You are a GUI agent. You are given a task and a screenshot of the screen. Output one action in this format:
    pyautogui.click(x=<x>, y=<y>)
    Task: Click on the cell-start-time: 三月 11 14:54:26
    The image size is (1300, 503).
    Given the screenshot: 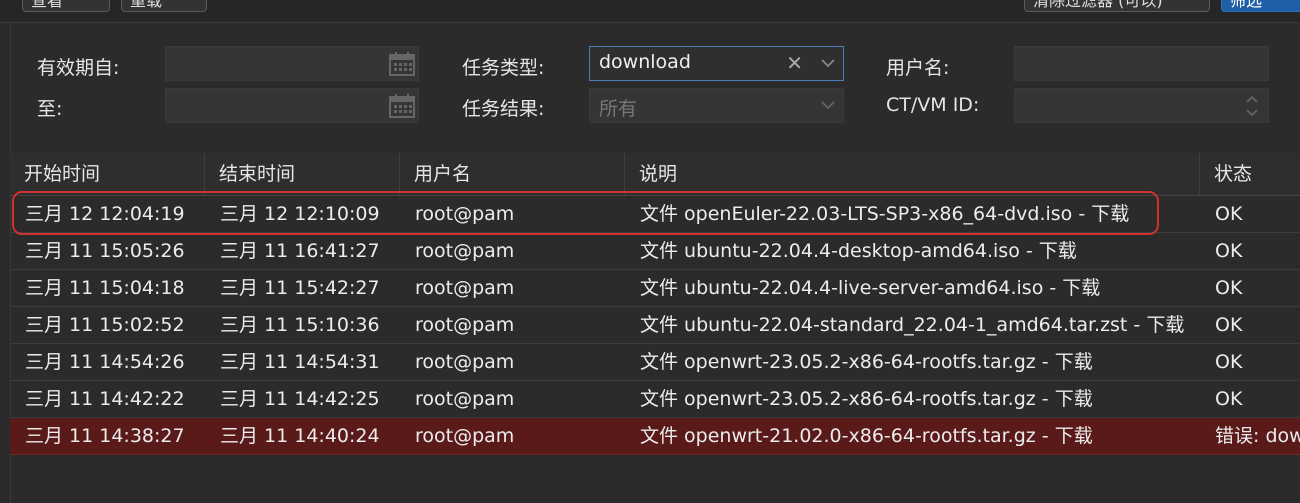 What is the action you would take?
    pyautogui.click(x=105, y=362)
    